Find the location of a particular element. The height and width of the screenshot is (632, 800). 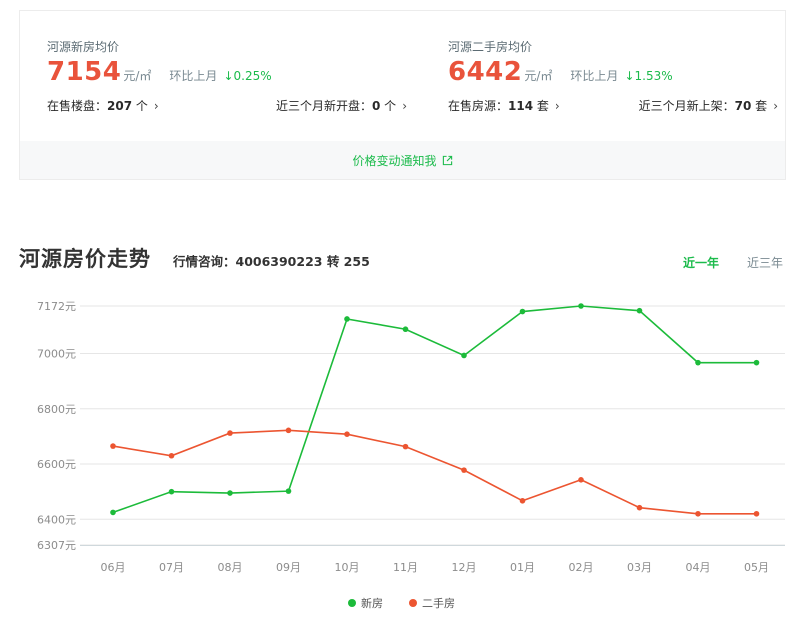

x-tick-label: 08月 is located at coordinates (230, 567).